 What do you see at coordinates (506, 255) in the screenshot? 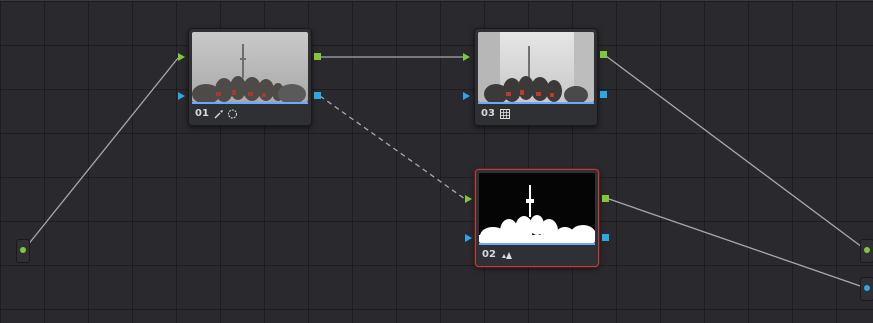
I see `3d-qualifier-icon` at bounding box center [506, 255].